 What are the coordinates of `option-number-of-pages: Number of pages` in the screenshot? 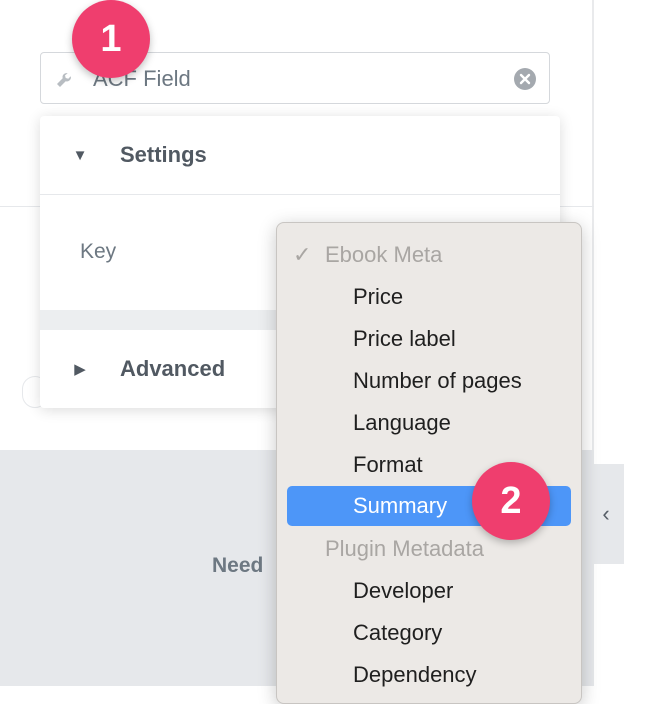 It's located at (429, 381).